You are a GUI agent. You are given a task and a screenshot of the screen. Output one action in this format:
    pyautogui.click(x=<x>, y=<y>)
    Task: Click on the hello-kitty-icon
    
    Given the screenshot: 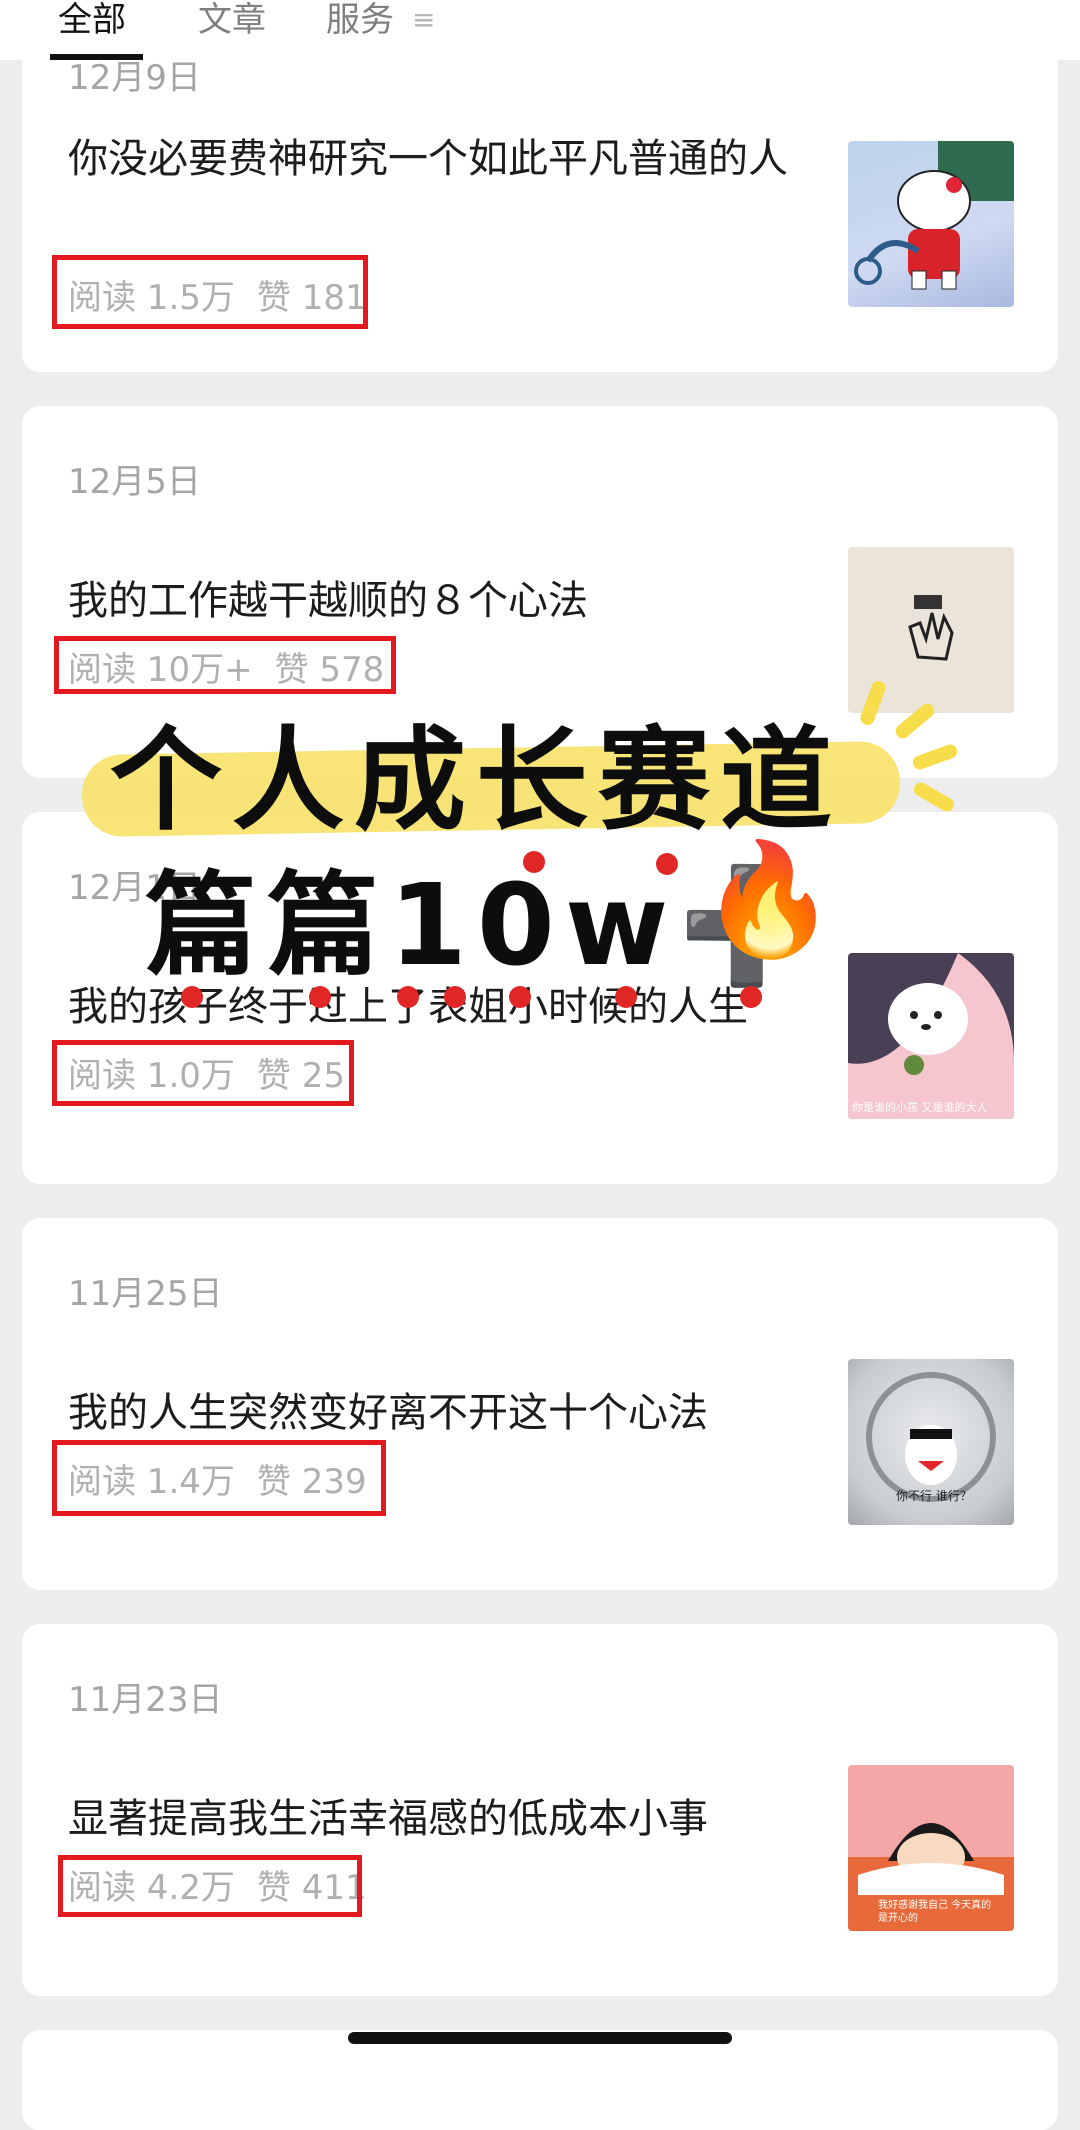 What is the action you would take?
    pyautogui.click(x=934, y=215)
    